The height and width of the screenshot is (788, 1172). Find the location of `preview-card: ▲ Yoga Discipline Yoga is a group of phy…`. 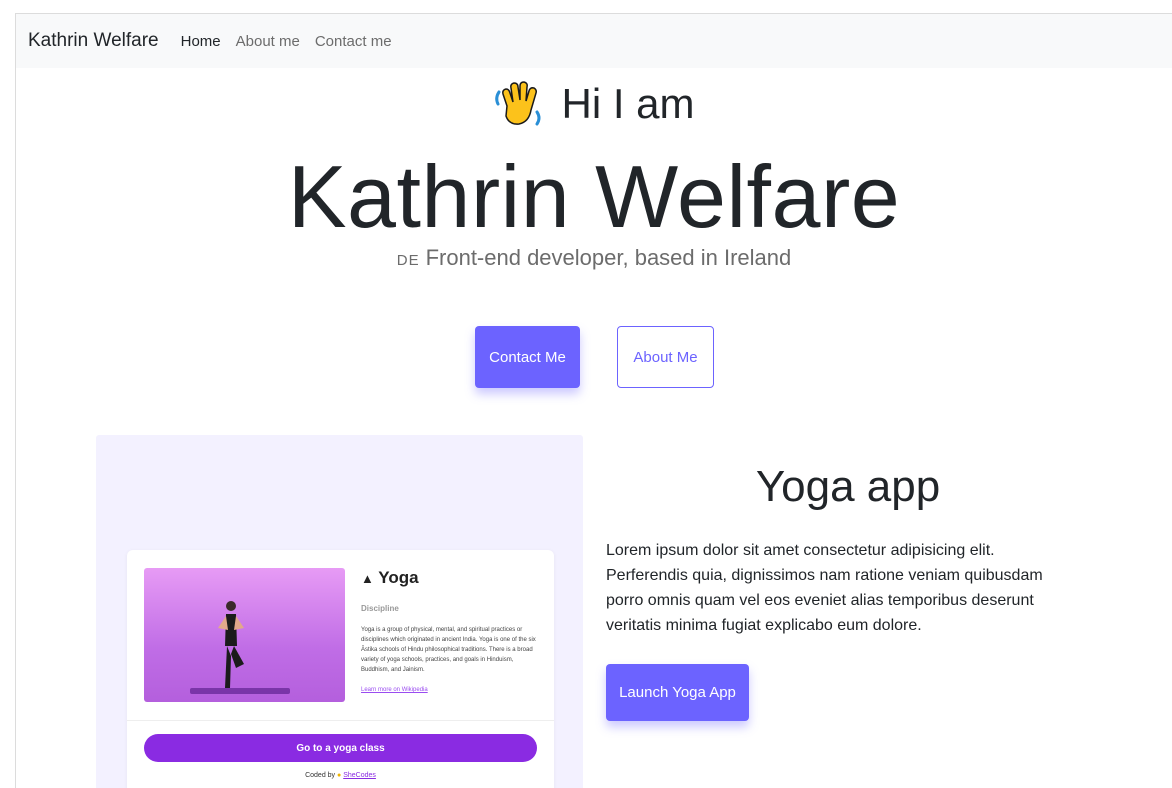

preview-card: ▲ Yoga Discipline Yoga is a group of phy… is located at coordinates (340, 669).